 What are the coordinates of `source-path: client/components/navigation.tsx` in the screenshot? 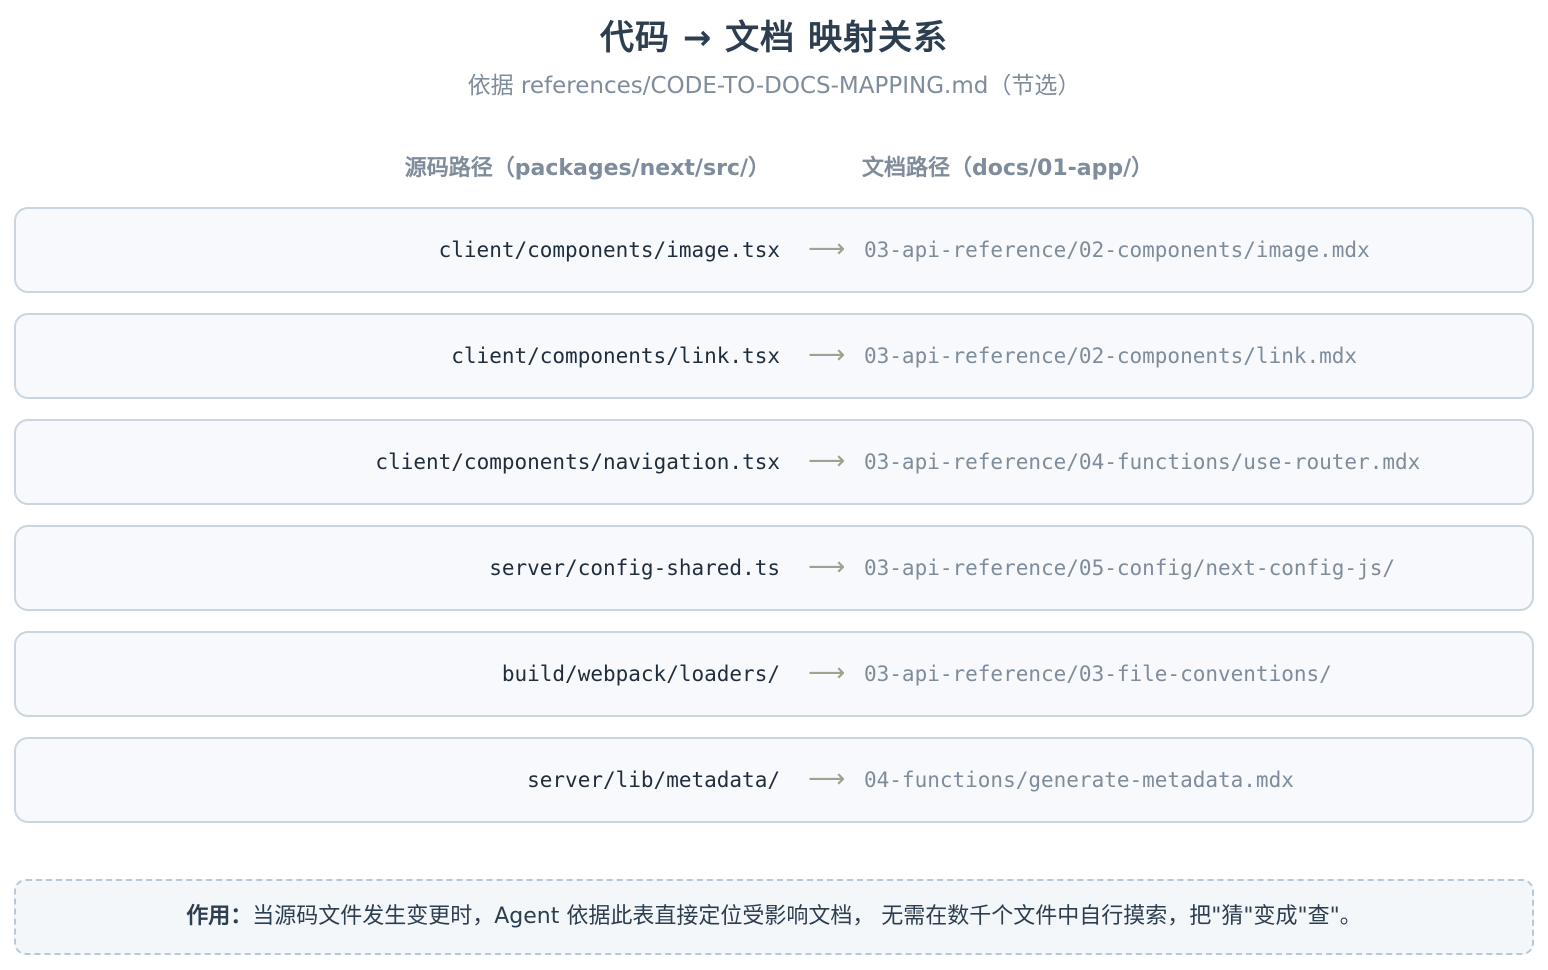 It's located at (577, 462).